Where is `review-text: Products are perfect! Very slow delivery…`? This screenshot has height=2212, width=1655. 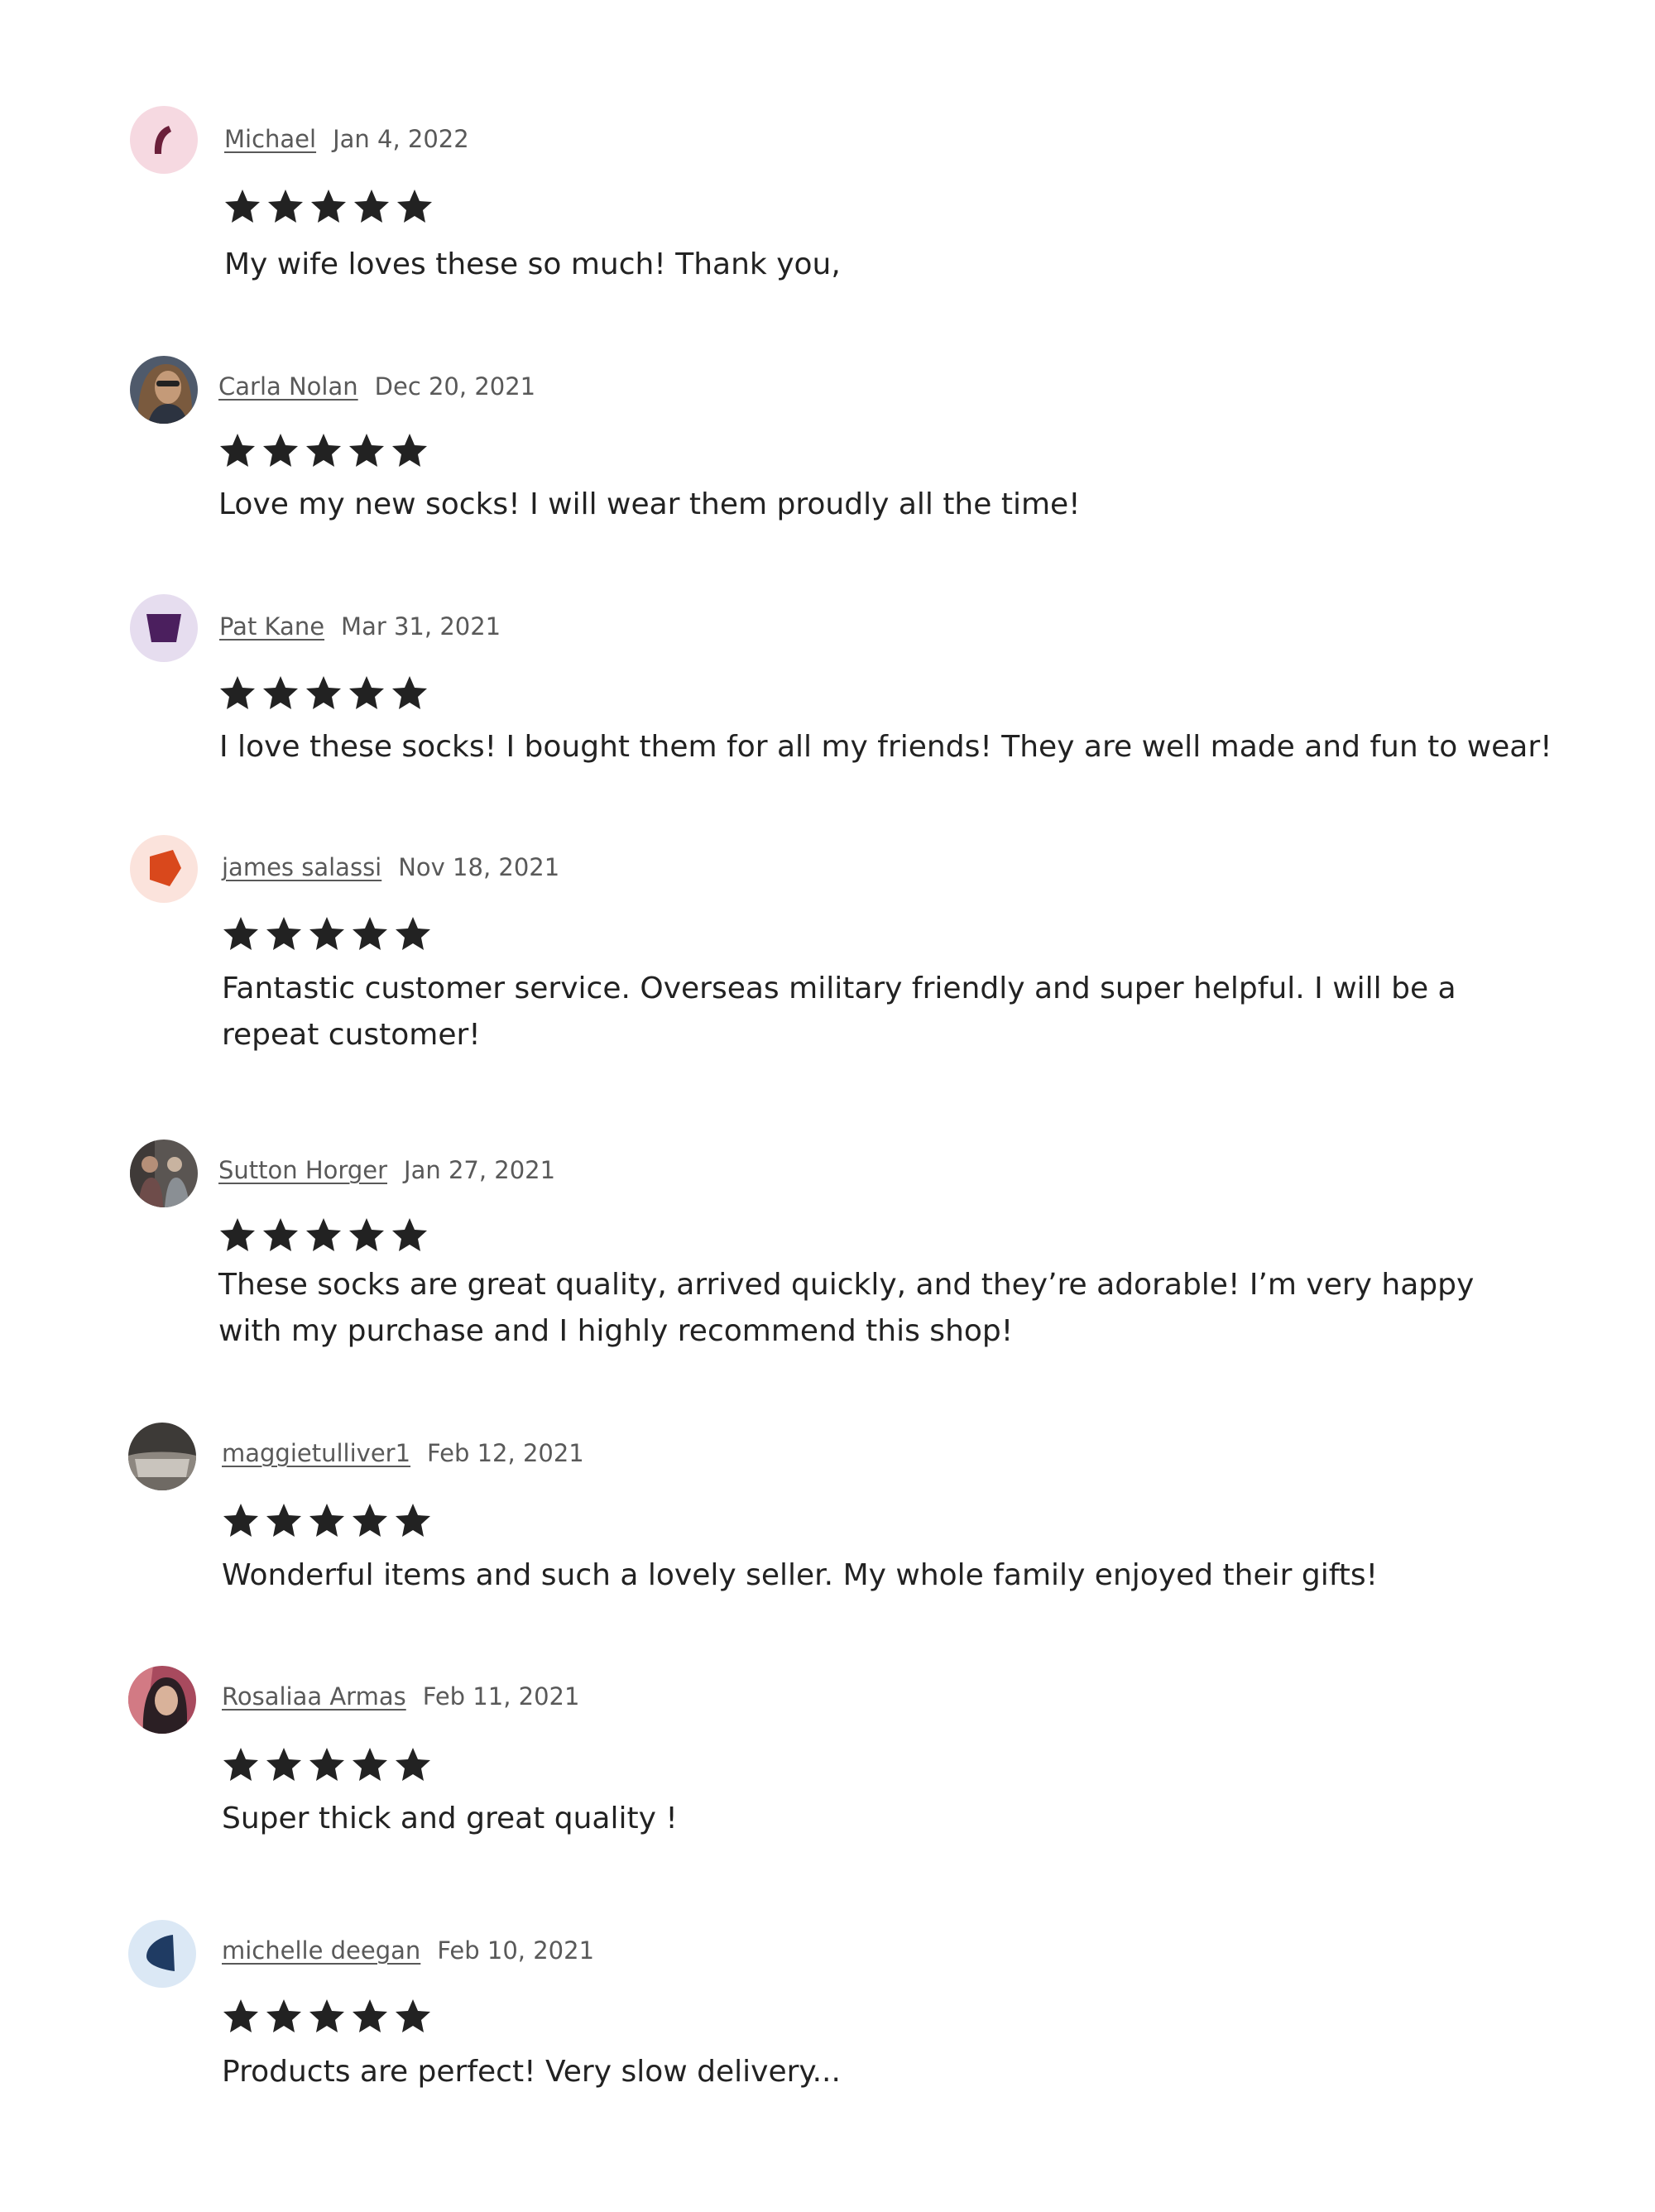
review-text: Products are perfect! Very slow delivery… is located at coordinates (531, 2072).